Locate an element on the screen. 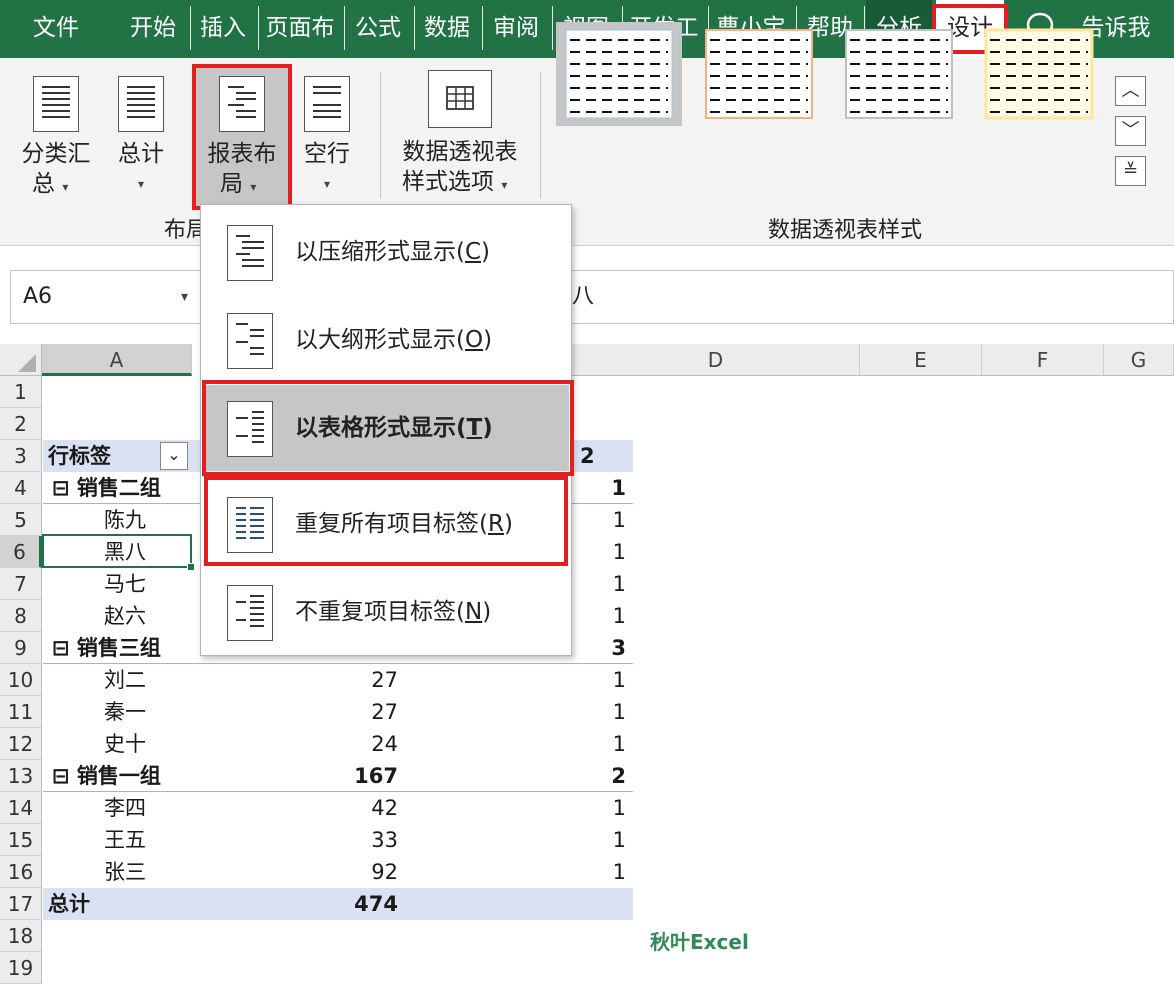 Image resolution: width=1174 pixels, height=986 pixels. pivot-style-2-icon is located at coordinates (759, 74).